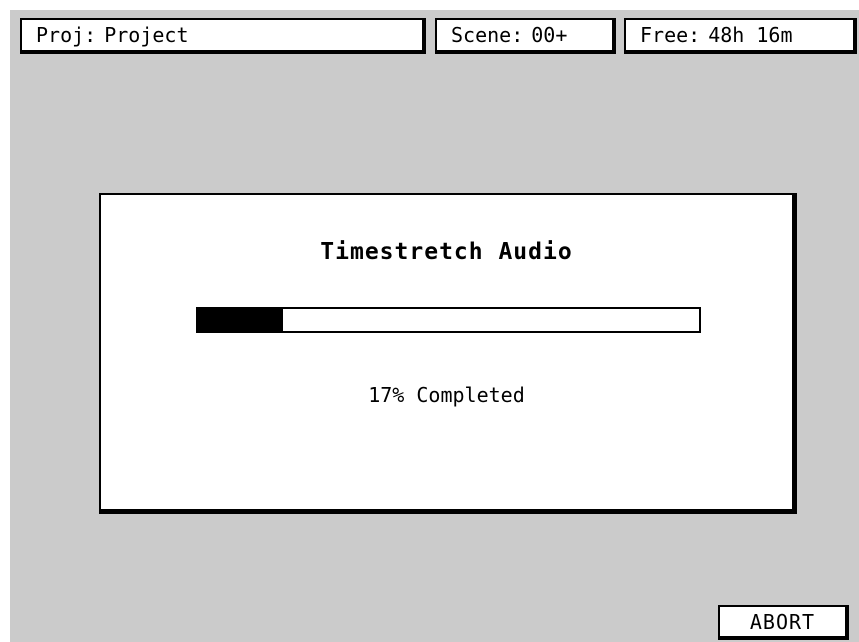 The height and width of the screenshot is (642, 859). I want to click on project-status-box: Proj: Project, so click(223, 36).